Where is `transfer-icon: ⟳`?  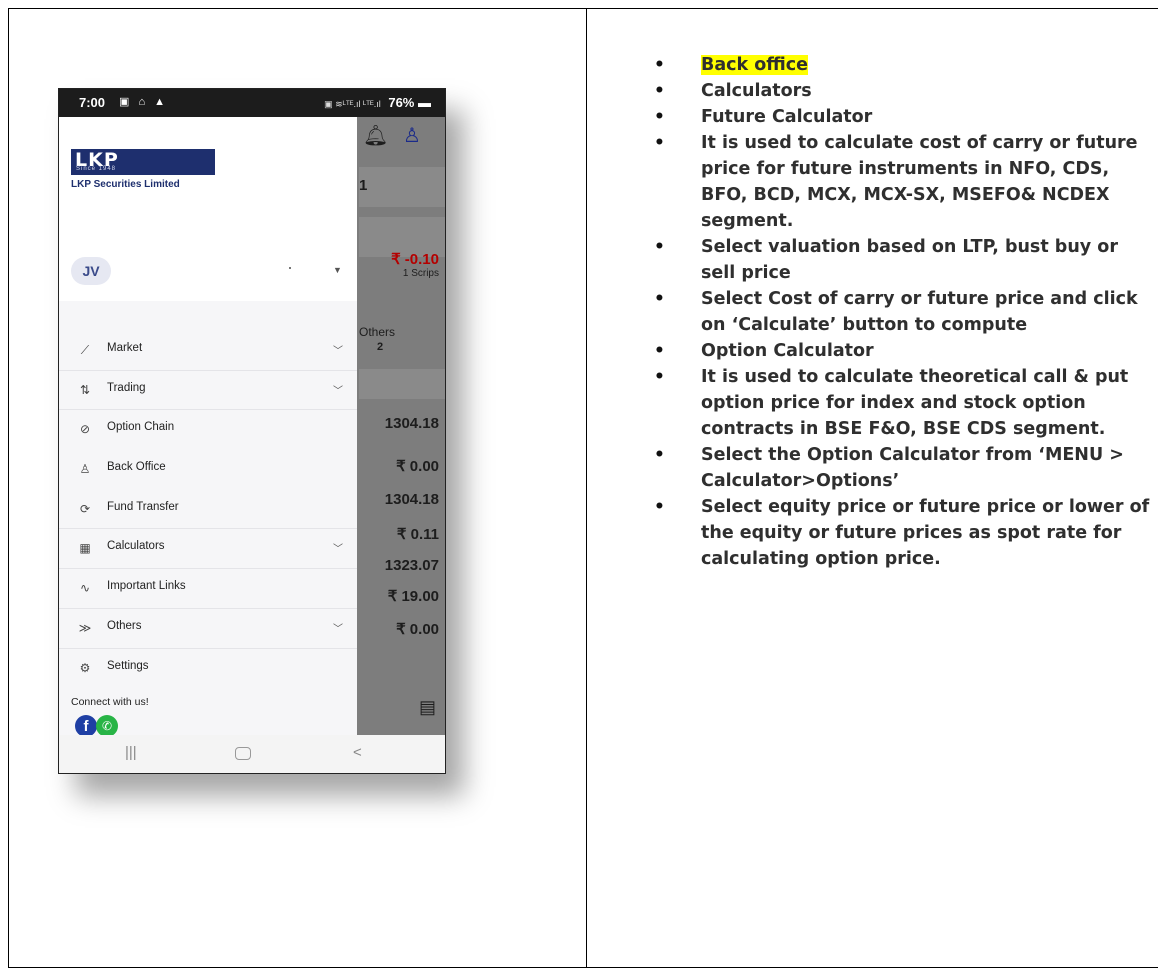 transfer-icon: ⟳ is located at coordinates (85, 508).